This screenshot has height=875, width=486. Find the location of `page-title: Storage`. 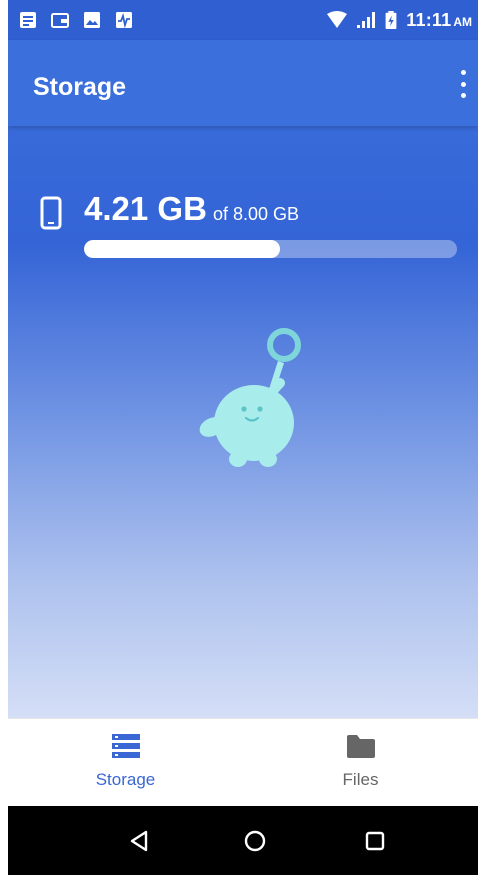

page-title: Storage is located at coordinates (80, 87).